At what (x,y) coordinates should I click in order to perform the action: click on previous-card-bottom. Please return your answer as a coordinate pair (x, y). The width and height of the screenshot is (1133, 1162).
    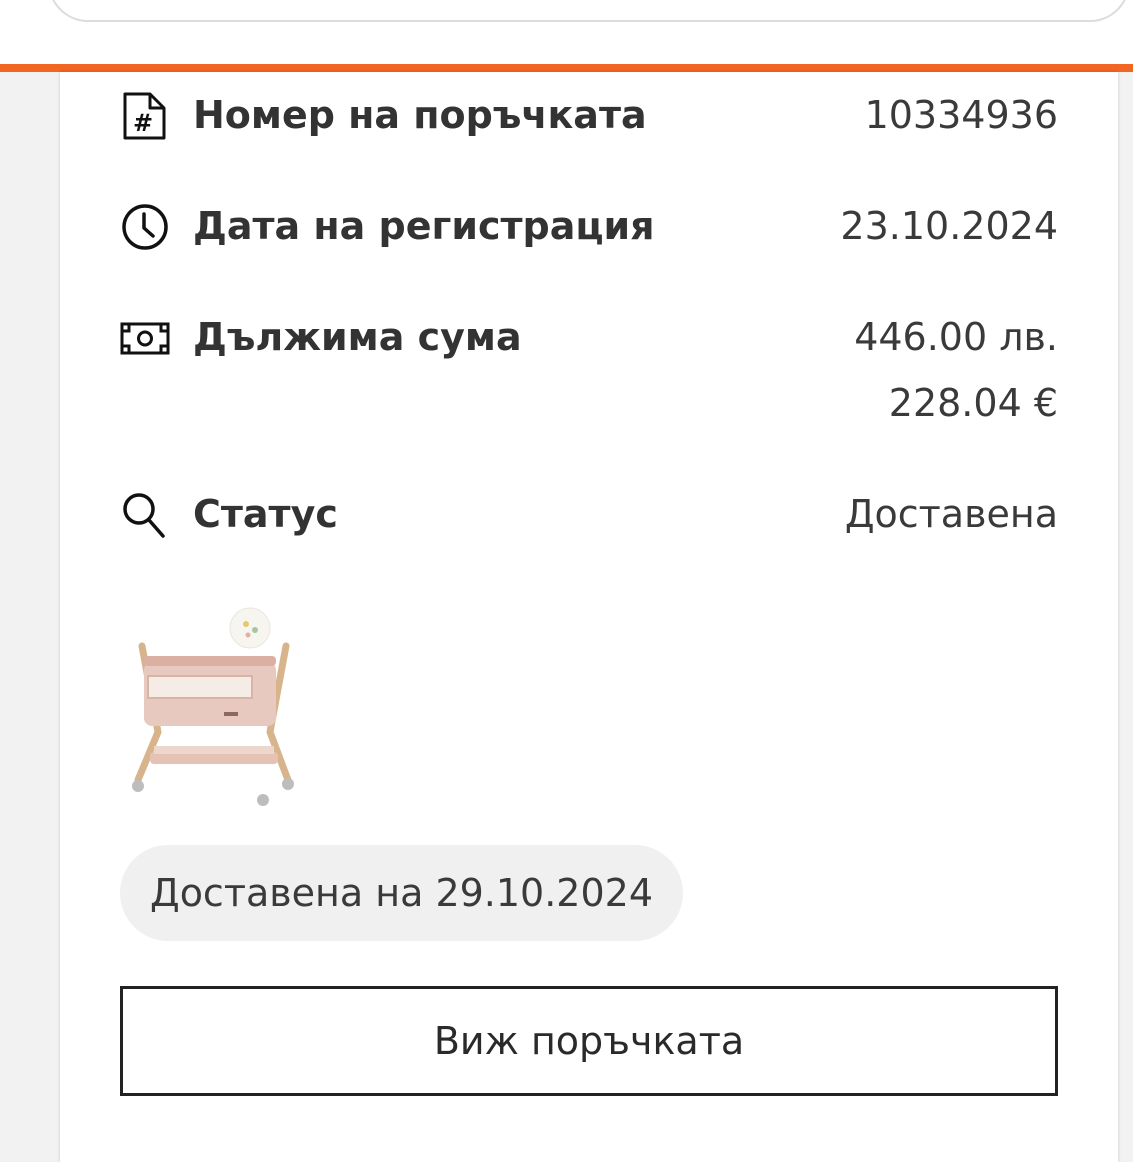
    Looking at the image, I should click on (589, 11).